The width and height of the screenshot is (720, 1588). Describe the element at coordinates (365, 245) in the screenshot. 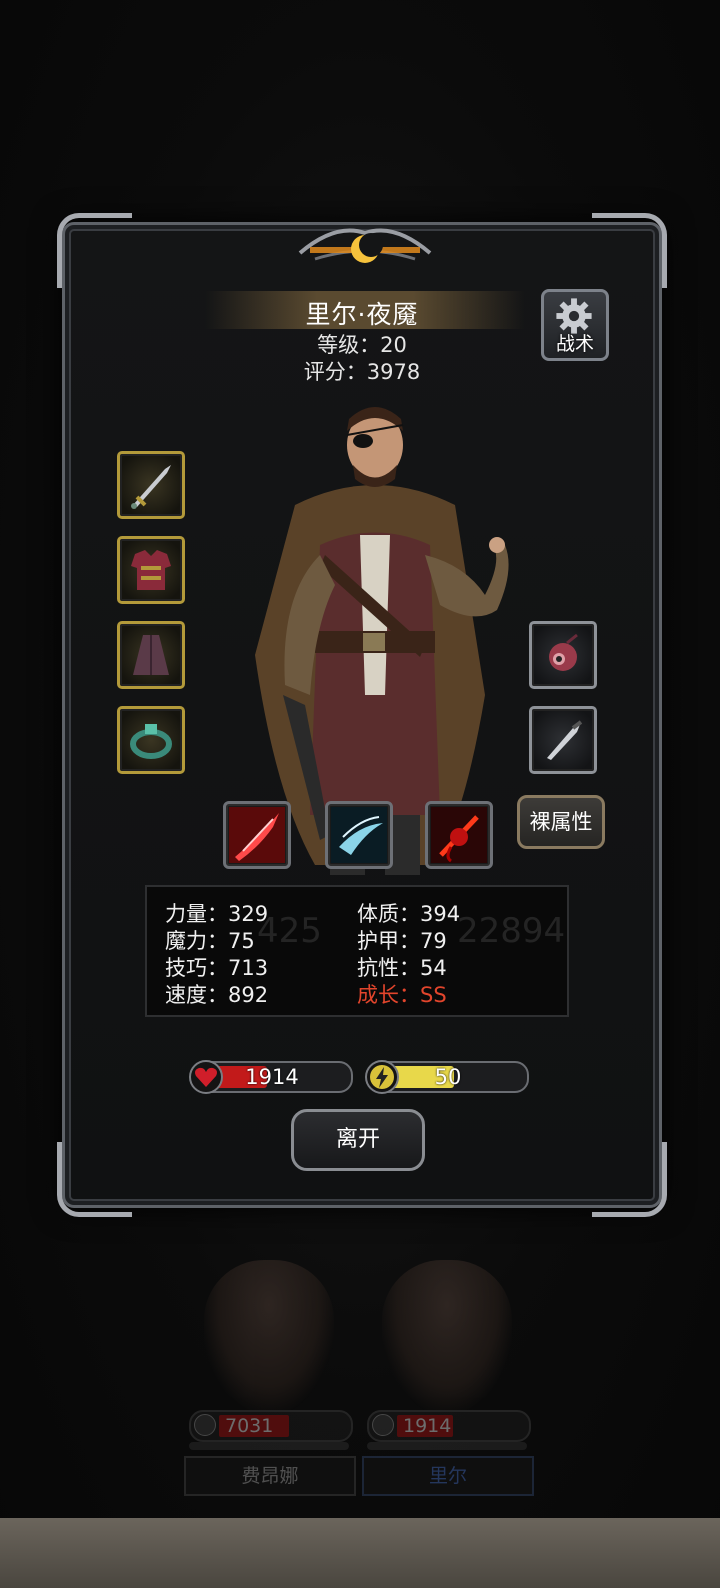

I see `moon-crest-icon` at that location.